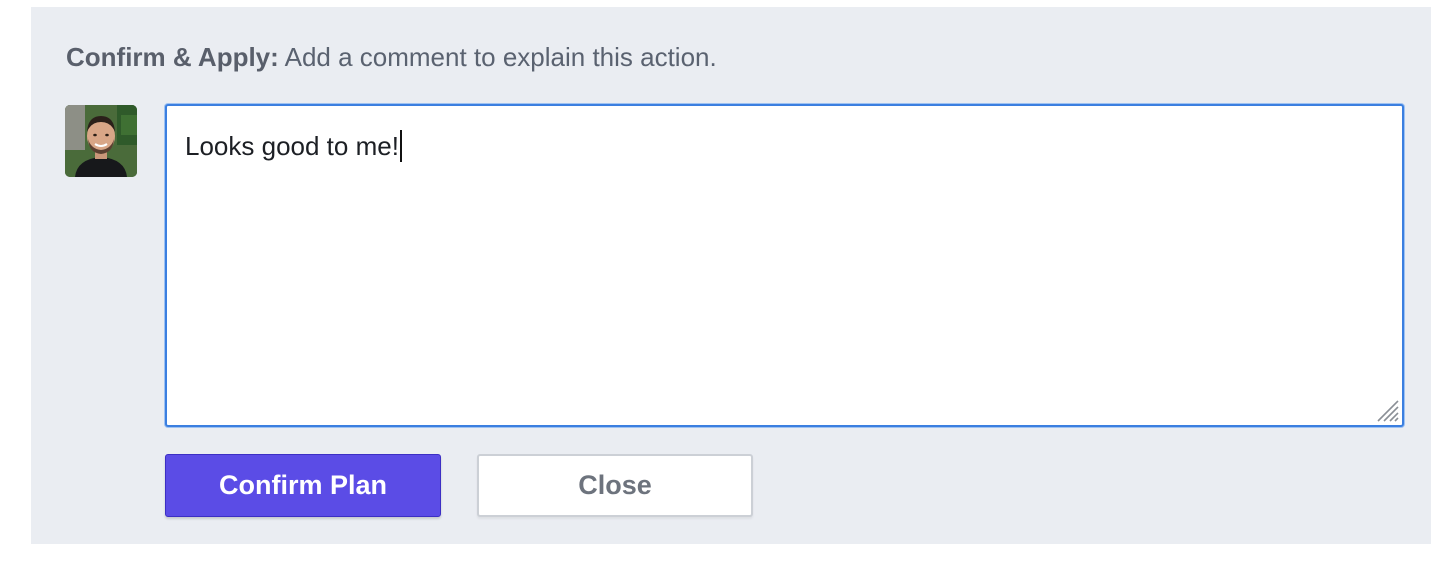 This screenshot has width=1454, height=568. I want to click on close-button: Close, so click(615, 485).